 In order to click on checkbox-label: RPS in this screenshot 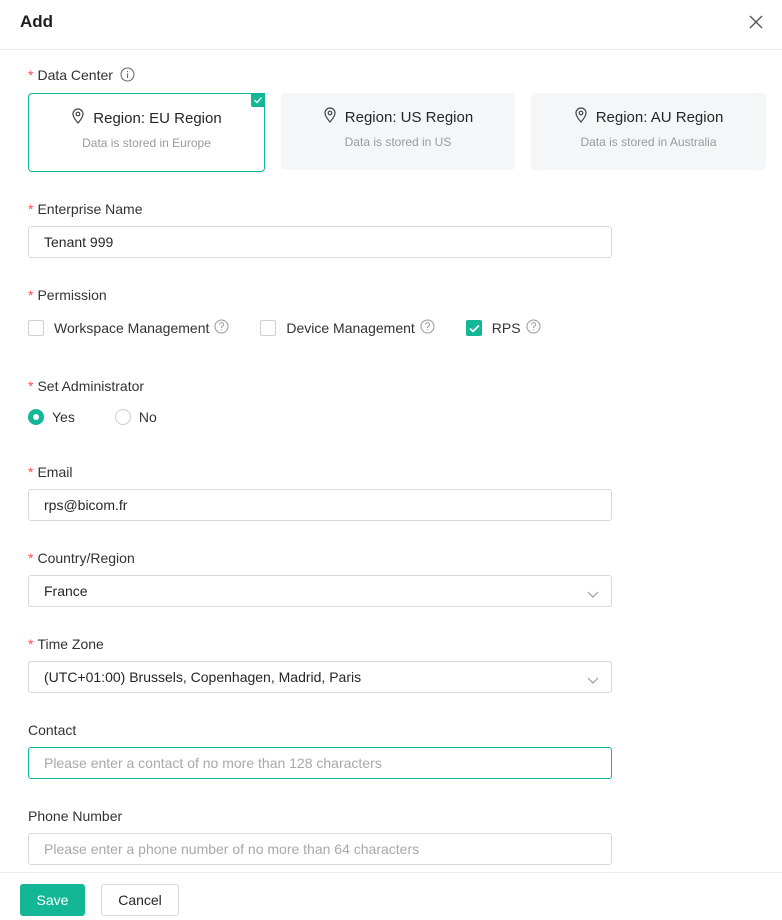, I will do `click(506, 328)`.